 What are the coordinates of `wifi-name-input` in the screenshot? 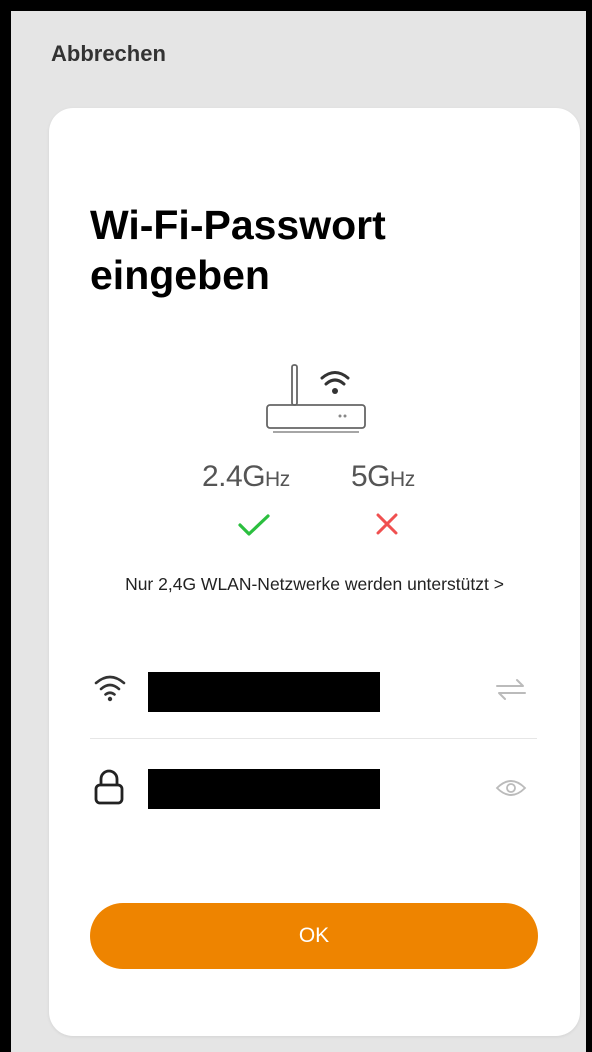 It's located at (264, 692).